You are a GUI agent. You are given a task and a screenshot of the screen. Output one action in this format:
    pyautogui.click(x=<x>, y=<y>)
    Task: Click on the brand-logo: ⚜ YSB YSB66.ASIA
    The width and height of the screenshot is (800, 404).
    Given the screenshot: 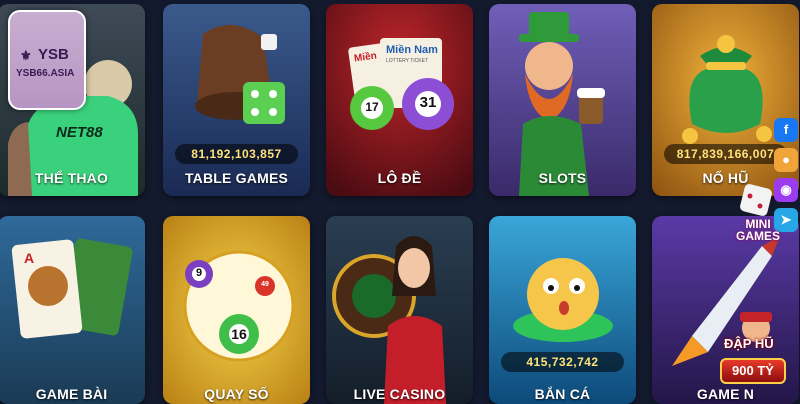 What is the action you would take?
    pyautogui.click(x=47, y=60)
    